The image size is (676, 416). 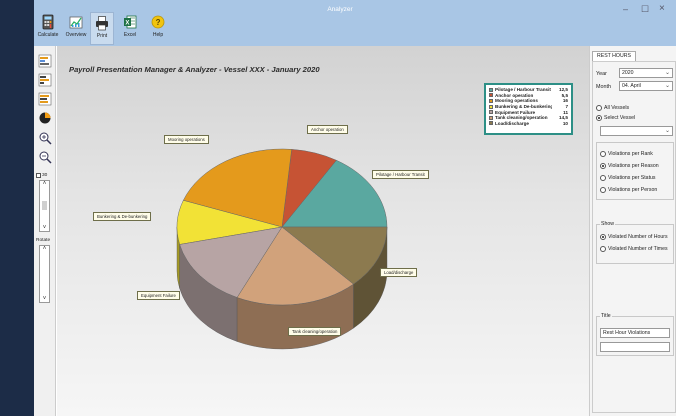 I want to click on help-button: ? Help, so click(x=158, y=28).